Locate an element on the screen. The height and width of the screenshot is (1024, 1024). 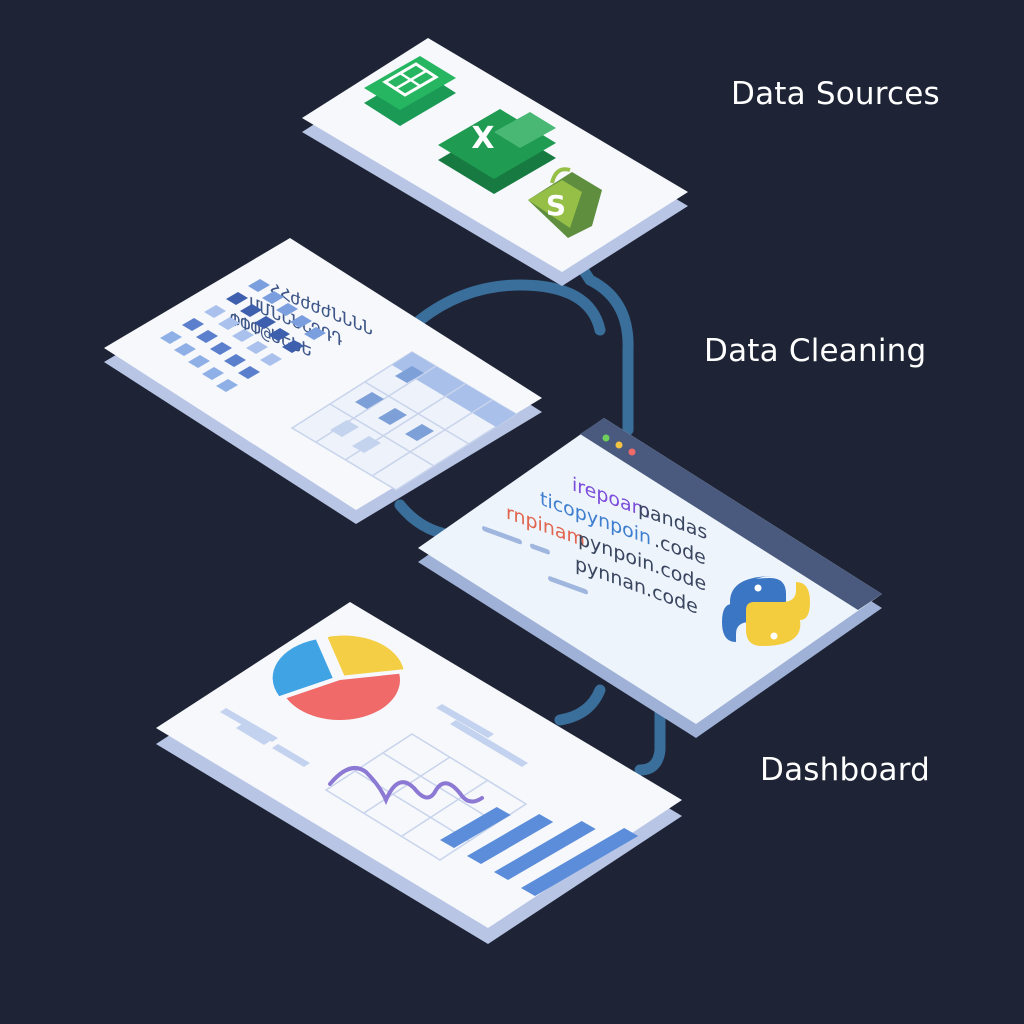
connector-sources-to-cleaning is located at coordinates (510, 307).